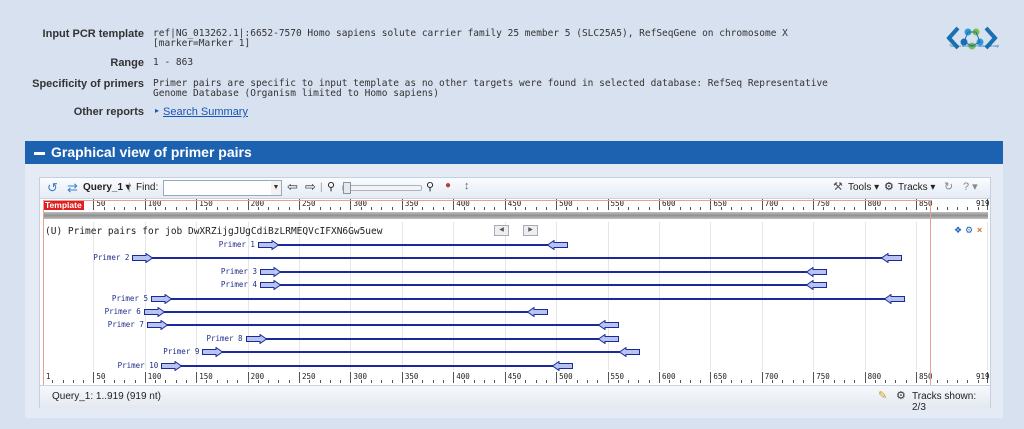 The height and width of the screenshot is (429, 1024). Describe the element at coordinates (111, 258) in the screenshot. I see `primer-label: Primer 2` at that location.